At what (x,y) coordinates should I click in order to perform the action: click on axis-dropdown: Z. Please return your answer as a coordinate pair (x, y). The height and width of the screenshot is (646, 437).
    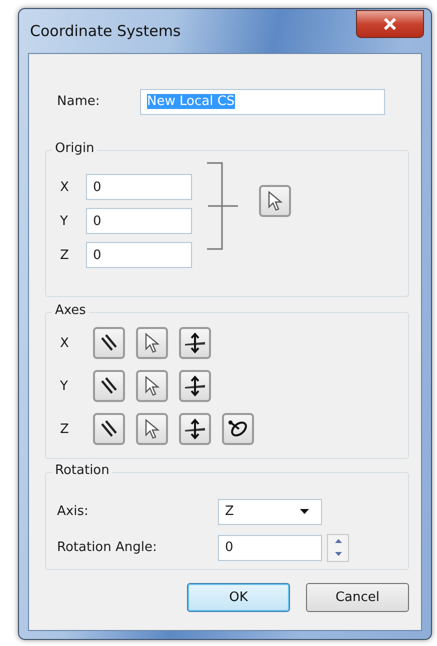
    Looking at the image, I should click on (270, 511).